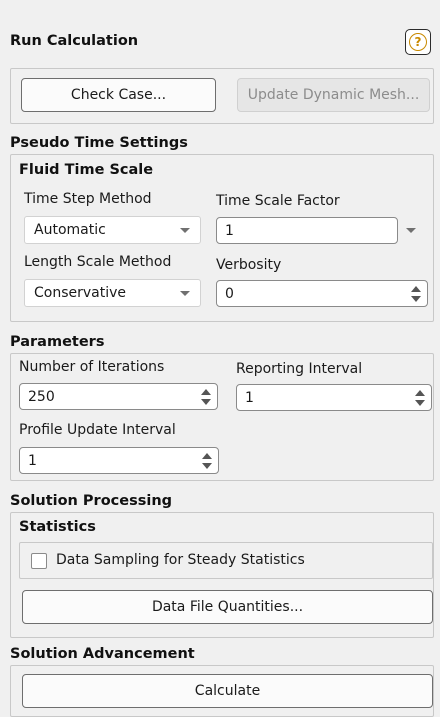 The height and width of the screenshot is (717, 440). Describe the element at coordinates (119, 460) in the screenshot. I see `profile-update-interval-input: 1` at that location.